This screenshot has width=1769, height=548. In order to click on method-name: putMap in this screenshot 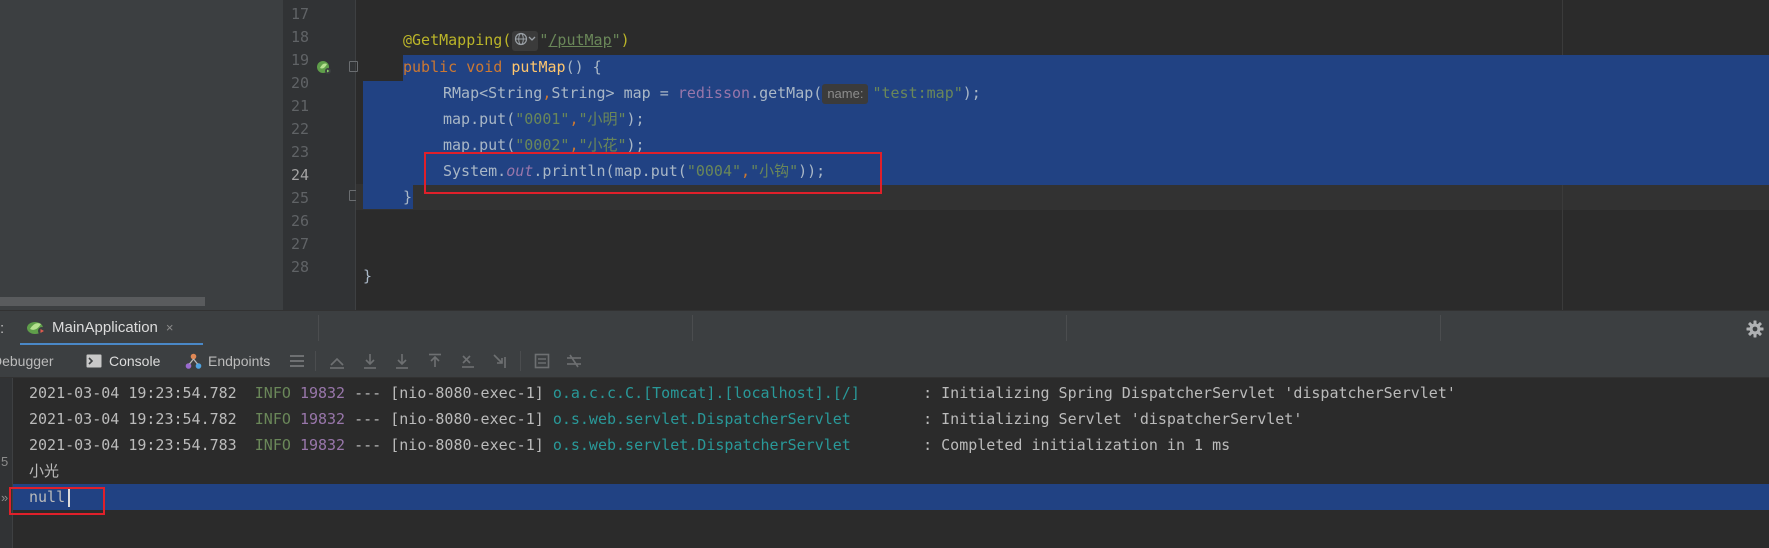, I will do `click(538, 67)`.